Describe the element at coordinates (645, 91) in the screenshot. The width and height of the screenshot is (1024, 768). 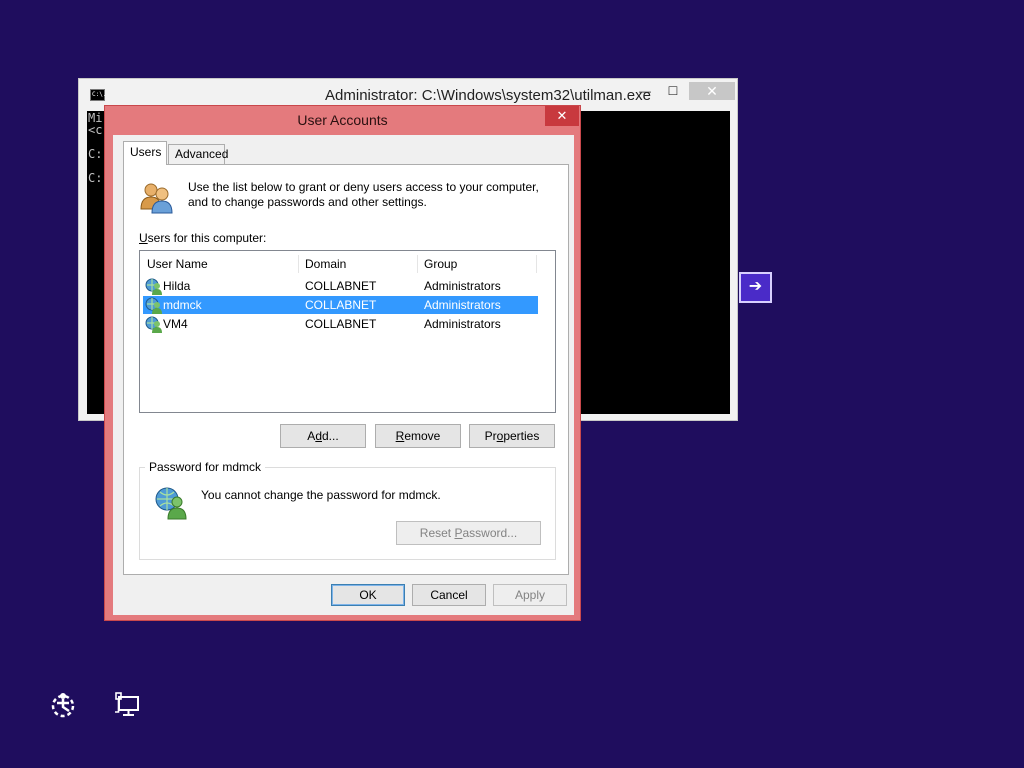
I see `minimize-button: —` at that location.